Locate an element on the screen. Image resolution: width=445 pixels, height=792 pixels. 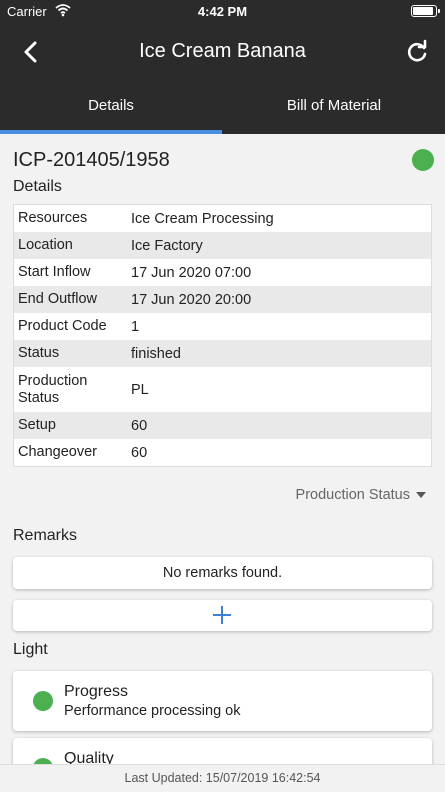
production-status-label: Production Status is located at coordinates (352, 495).